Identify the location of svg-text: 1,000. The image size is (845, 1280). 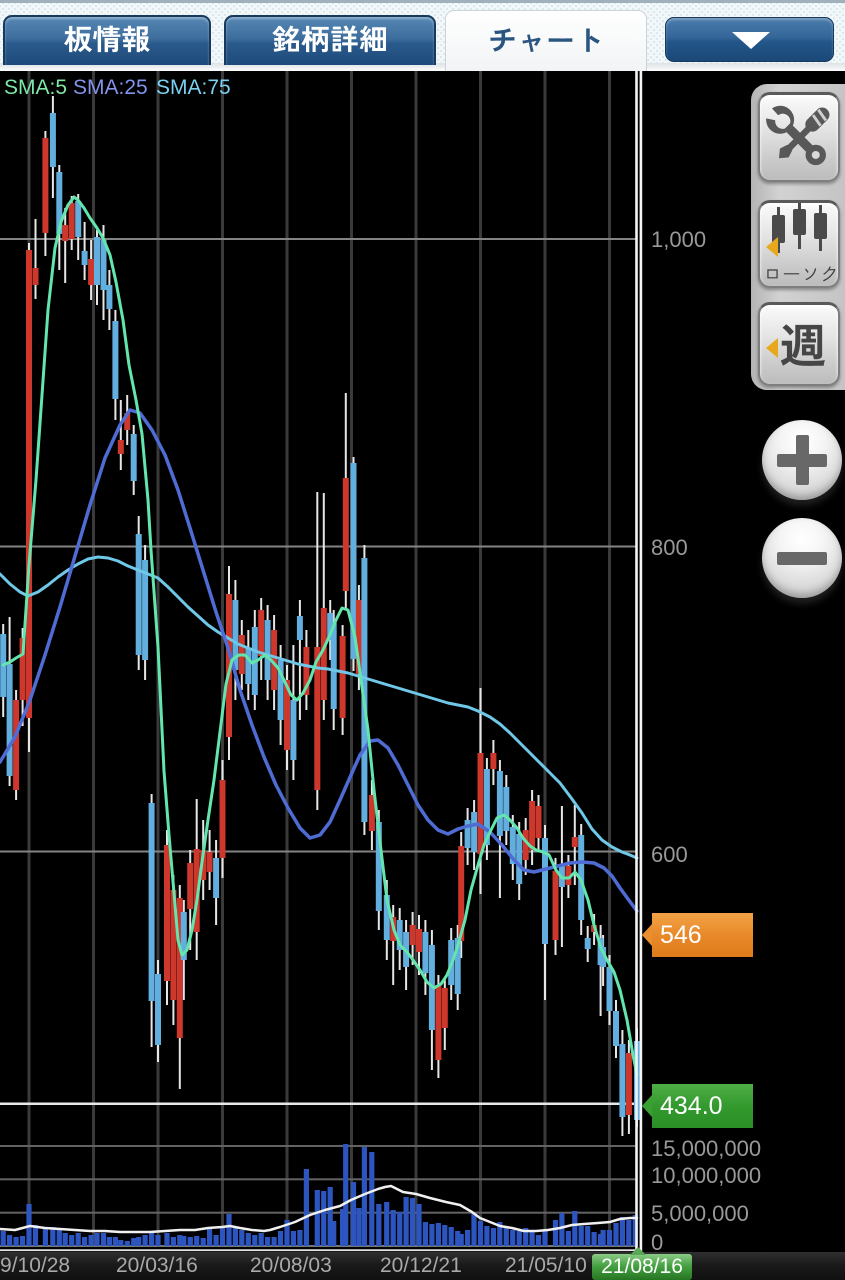
(678, 239).